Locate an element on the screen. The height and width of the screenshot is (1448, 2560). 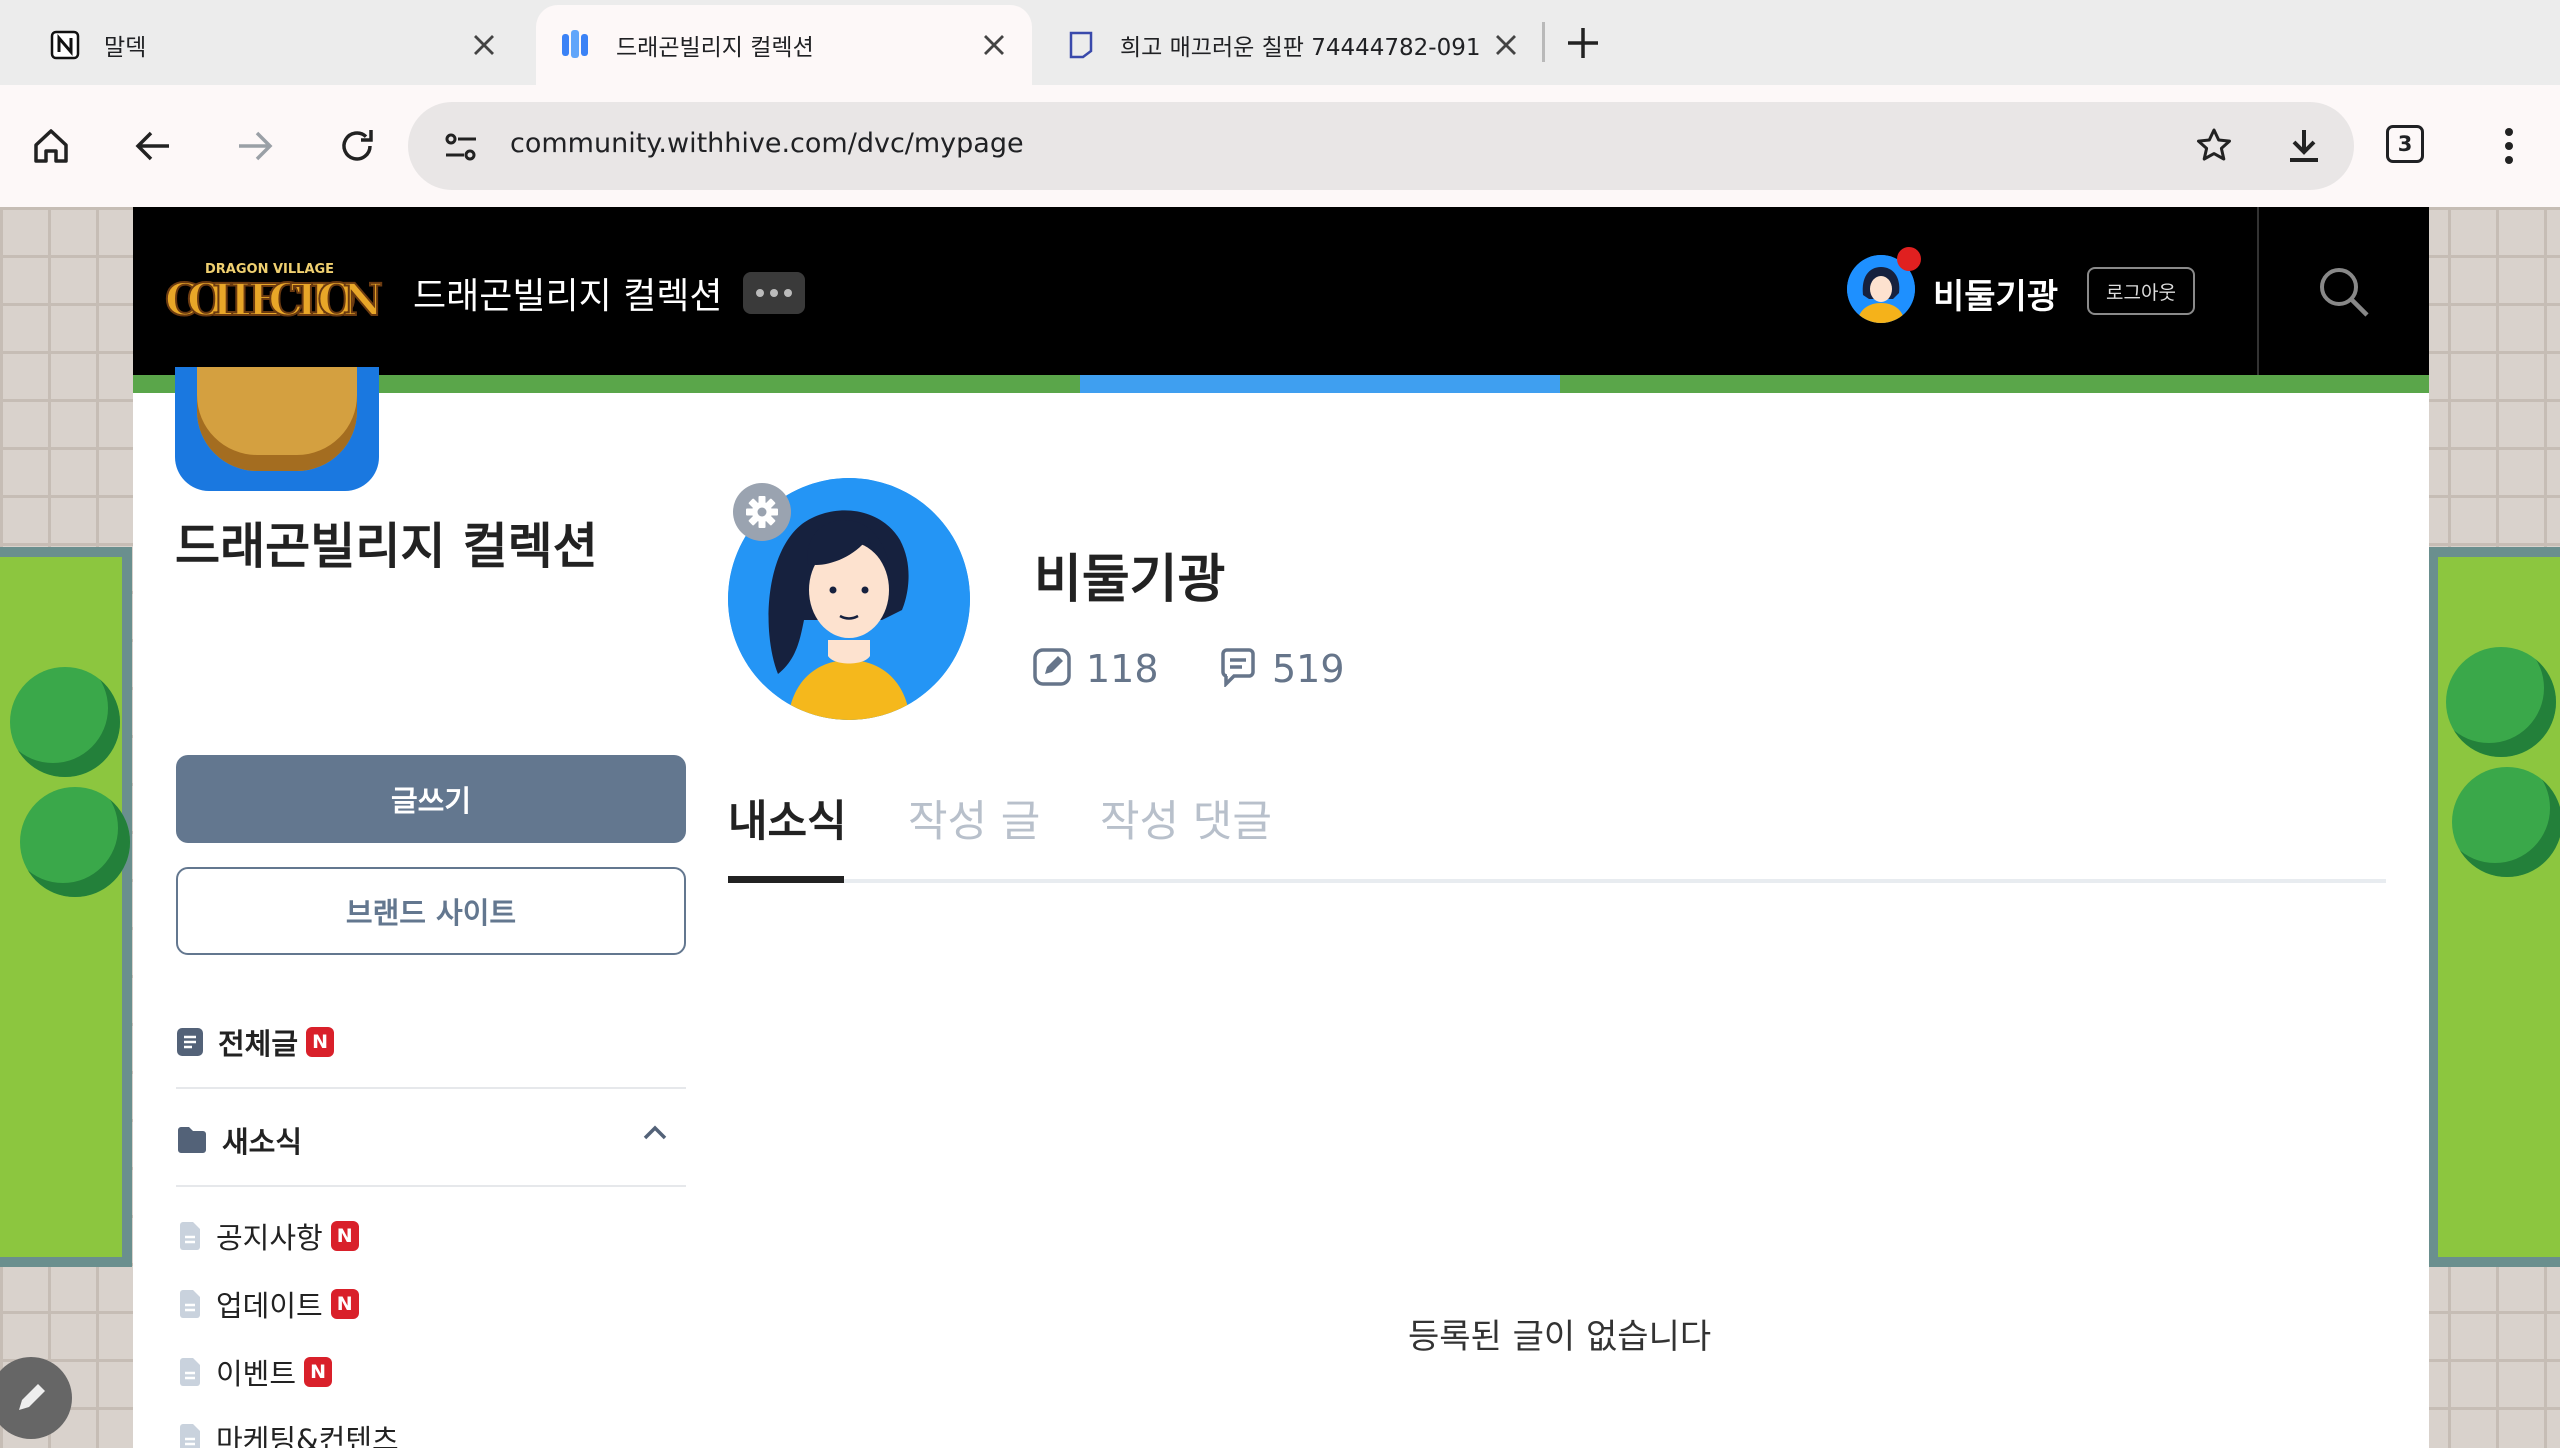
sidebar-item-label: 업데이트 is located at coordinates (269, 1306).